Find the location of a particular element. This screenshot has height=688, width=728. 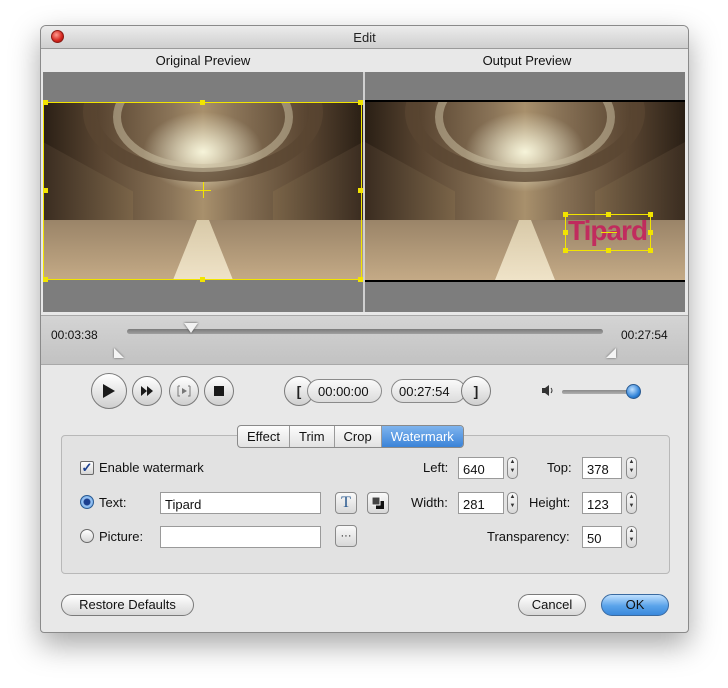

color-settings-button is located at coordinates (378, 503).